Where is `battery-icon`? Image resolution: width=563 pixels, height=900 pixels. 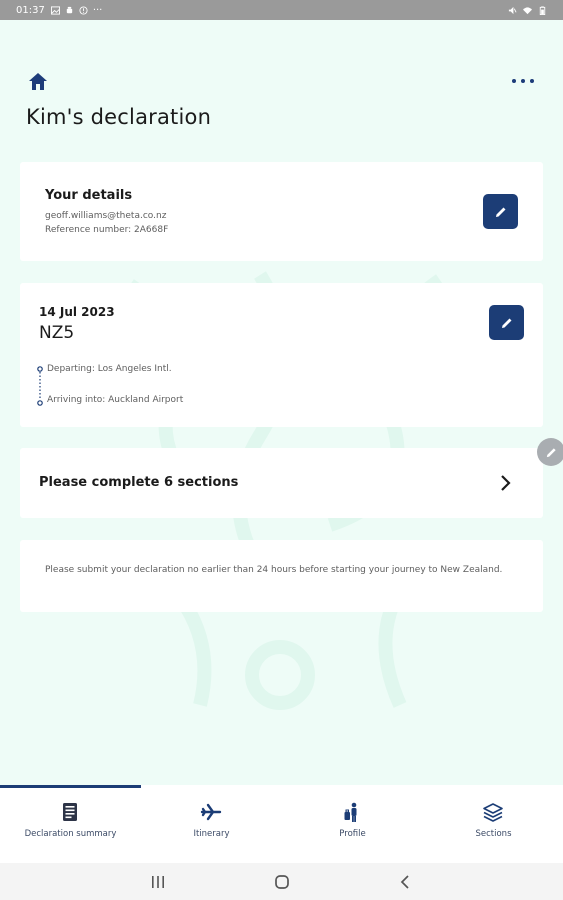
battery-icon is located at coordinates (542, 10).